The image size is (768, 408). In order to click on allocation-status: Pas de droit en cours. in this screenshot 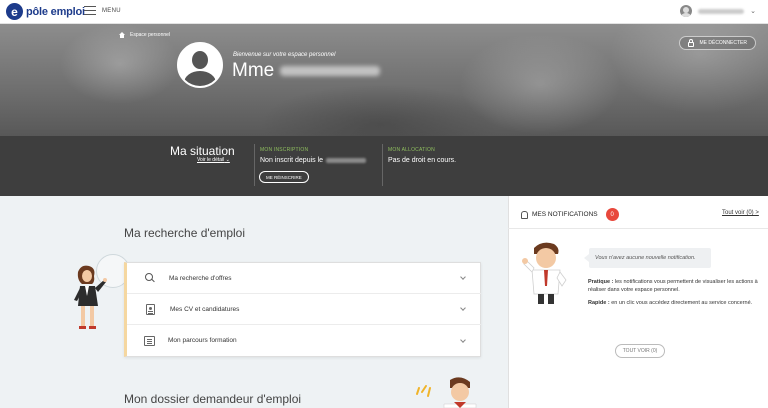, I will do `click(422, 160)`.